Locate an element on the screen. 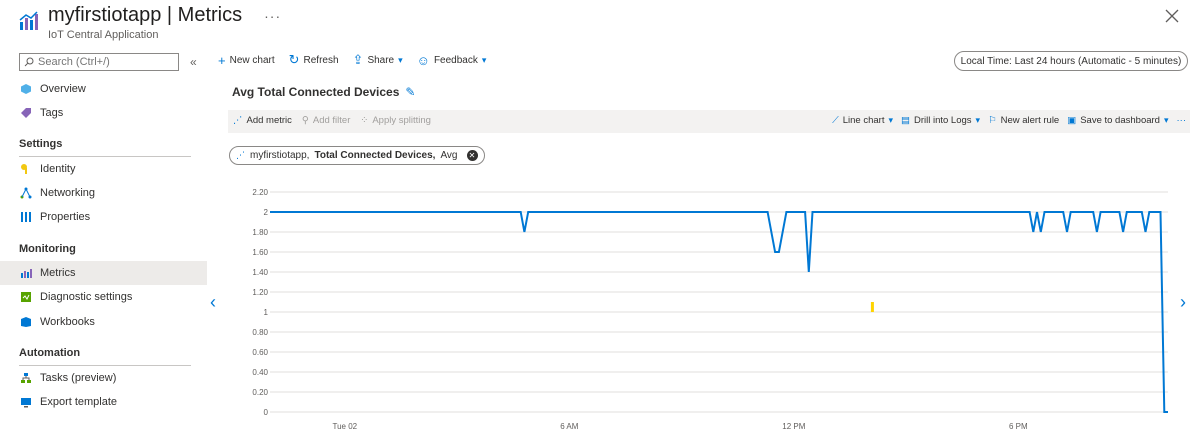 This screenshot has width=1200, height=432. add-filter-label: Add filter is located at coordinates (331, 120).